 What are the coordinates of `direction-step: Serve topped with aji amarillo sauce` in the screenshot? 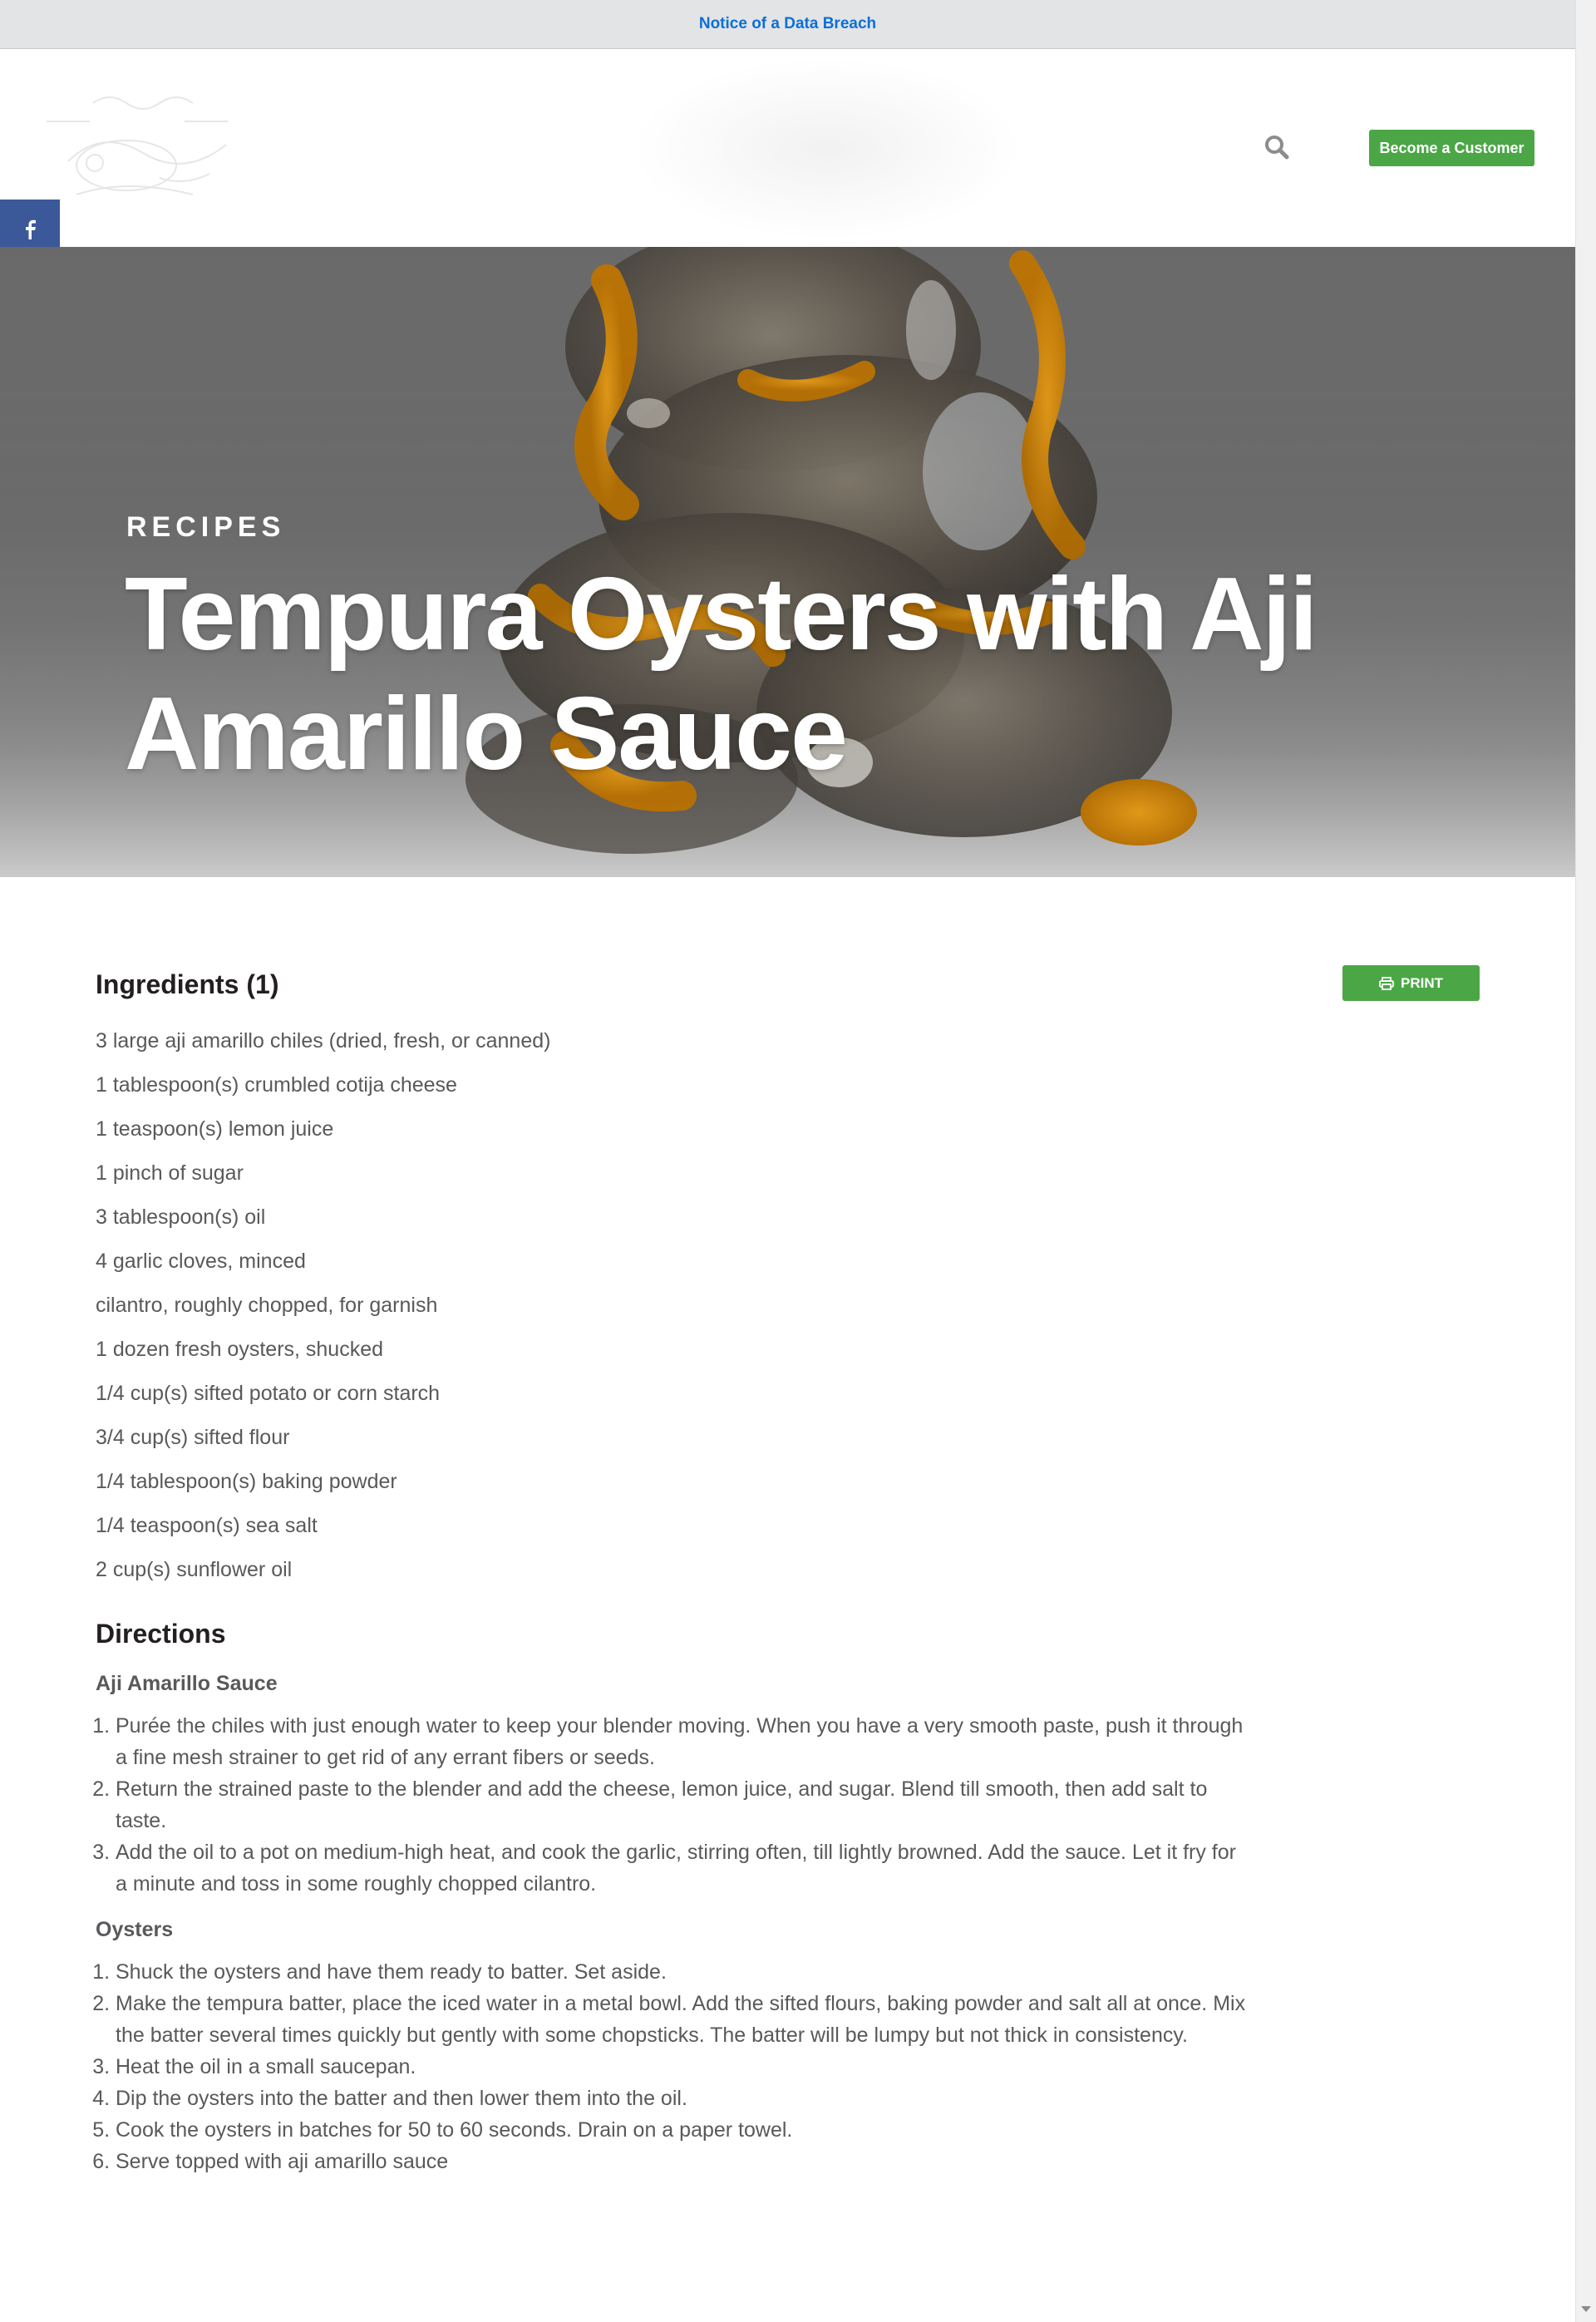 It's located at (683, 2161).